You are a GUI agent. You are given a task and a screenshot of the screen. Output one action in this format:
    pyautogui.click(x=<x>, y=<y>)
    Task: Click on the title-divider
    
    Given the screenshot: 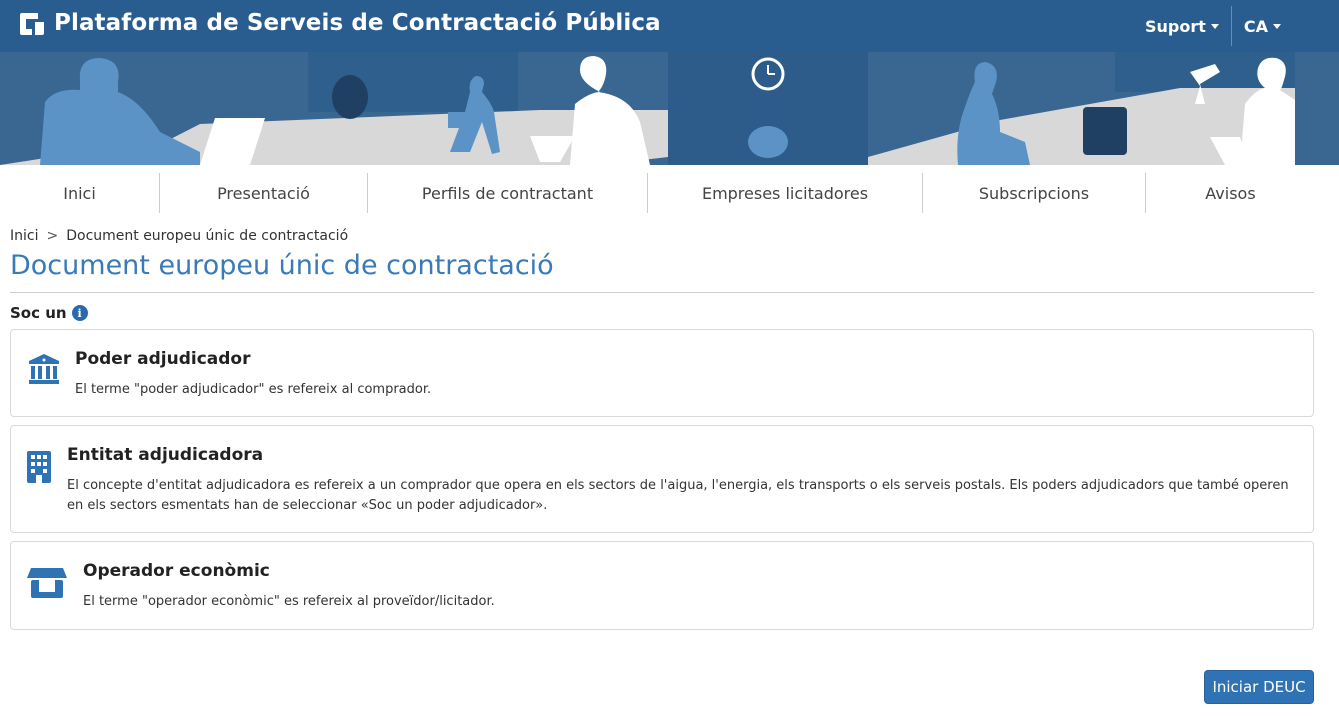 What is the action you would take?
    pyautogui.click(x=662, y=292)
    